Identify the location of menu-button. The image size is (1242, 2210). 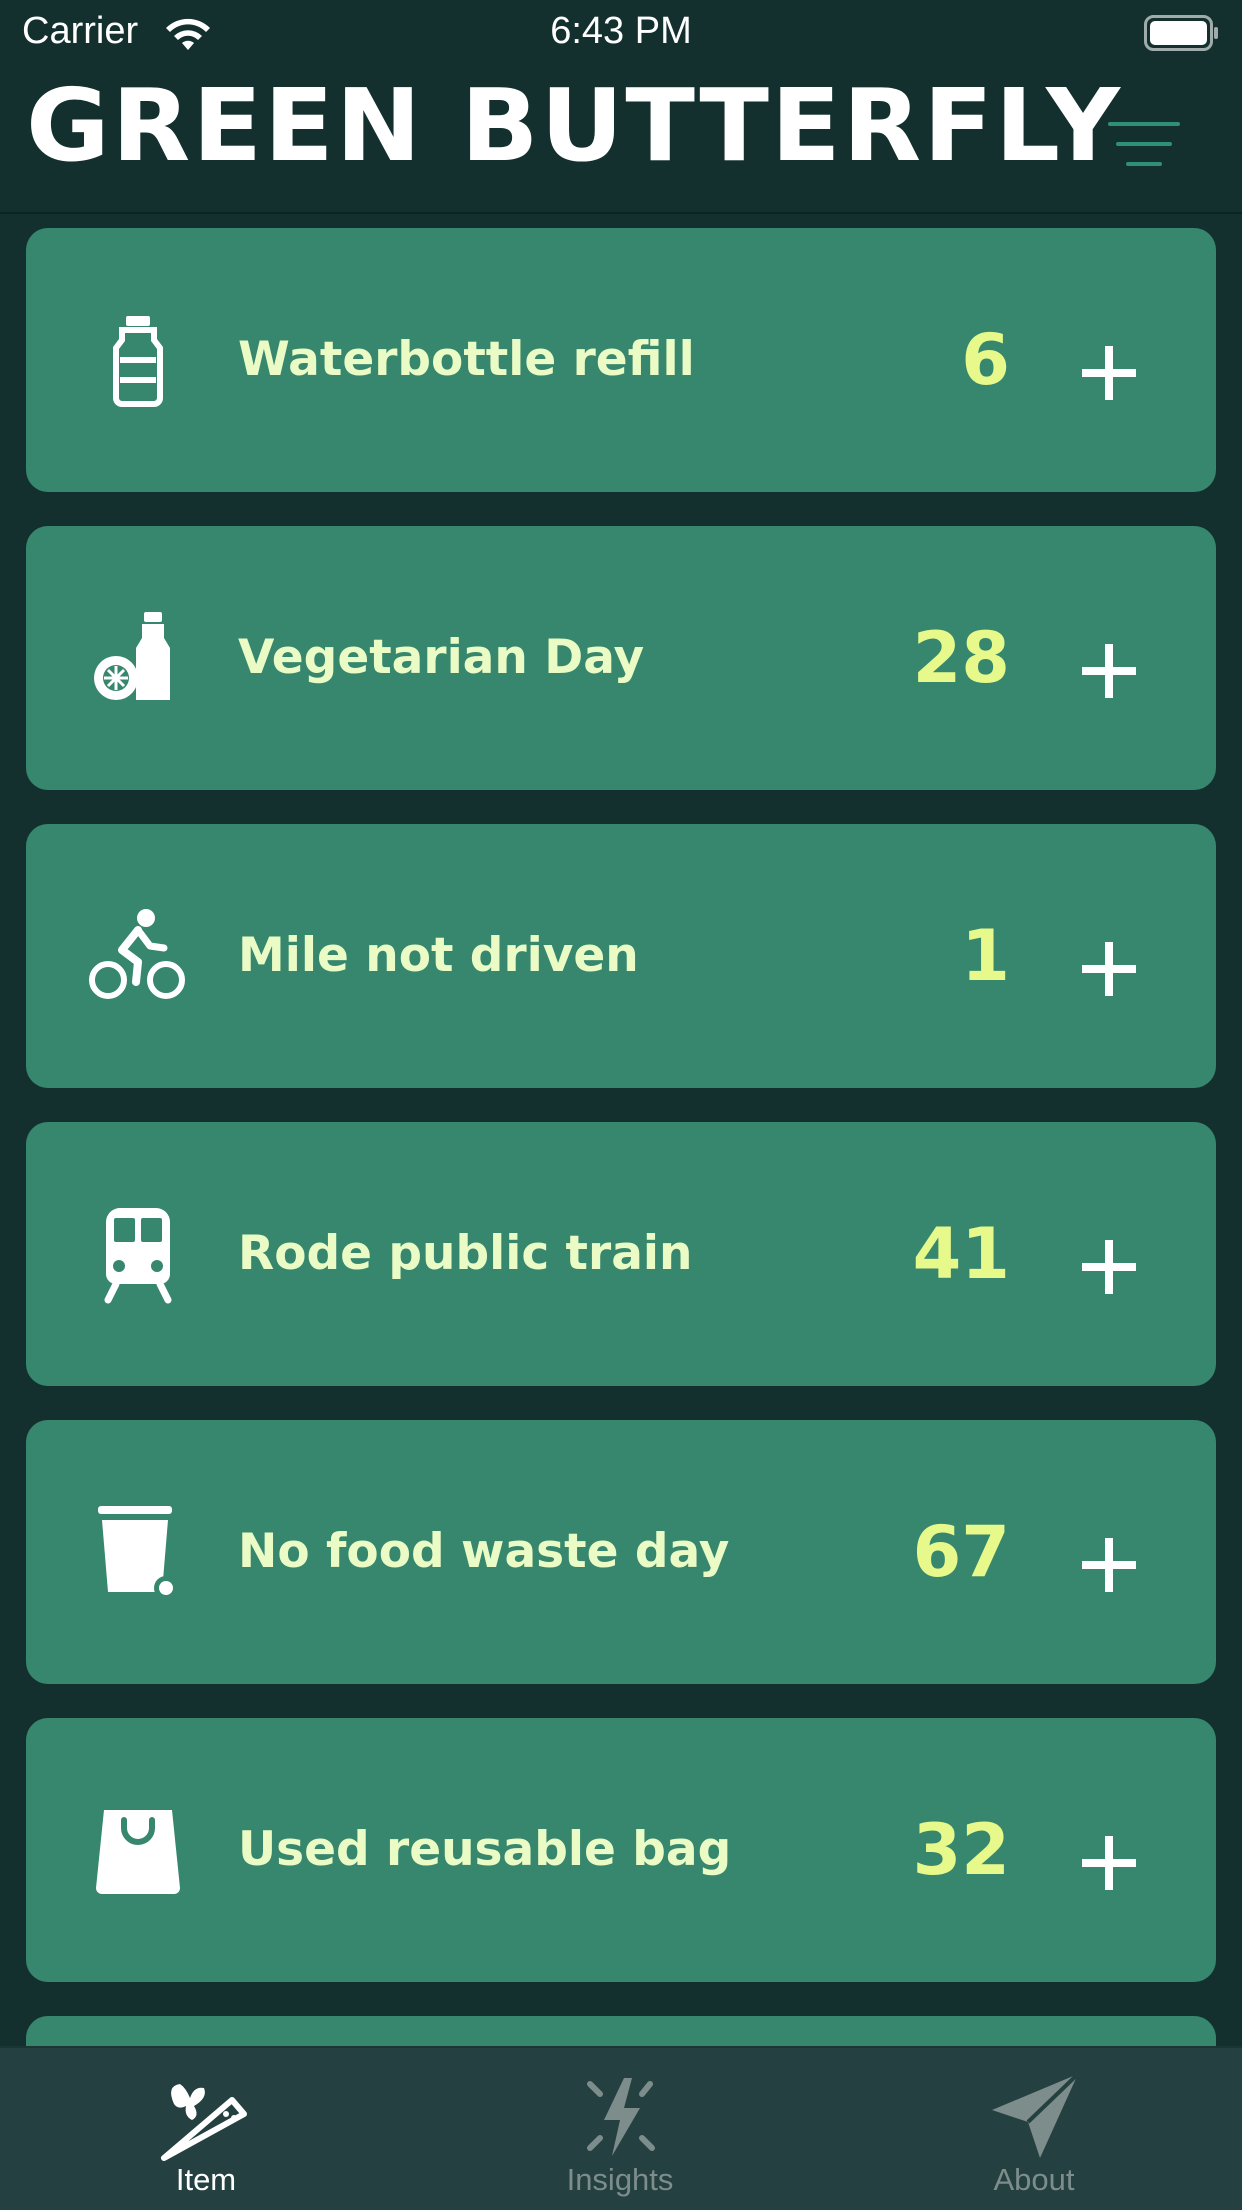
(1144, 146).